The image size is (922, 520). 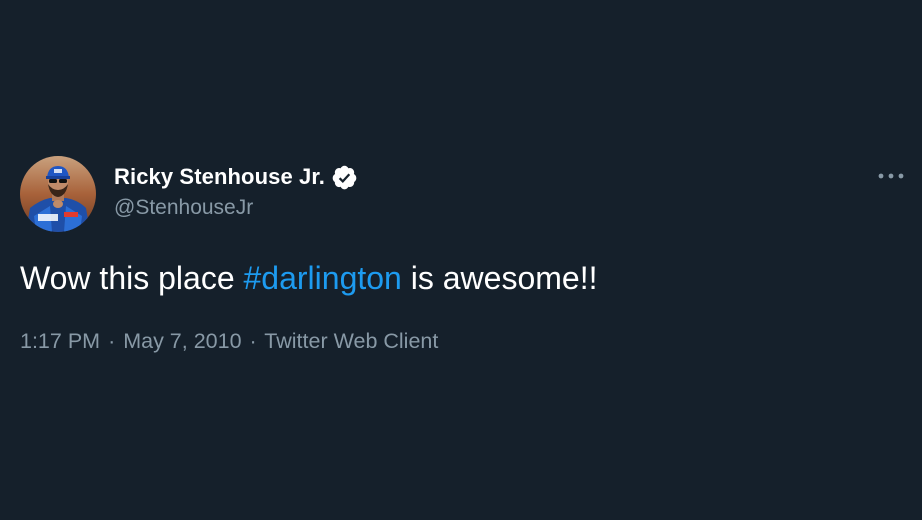 What do you see at coordinates (499, 278) in the screenshot?
I see `tweet-text-after: is awesome!!` at bounding box center [499, 278].